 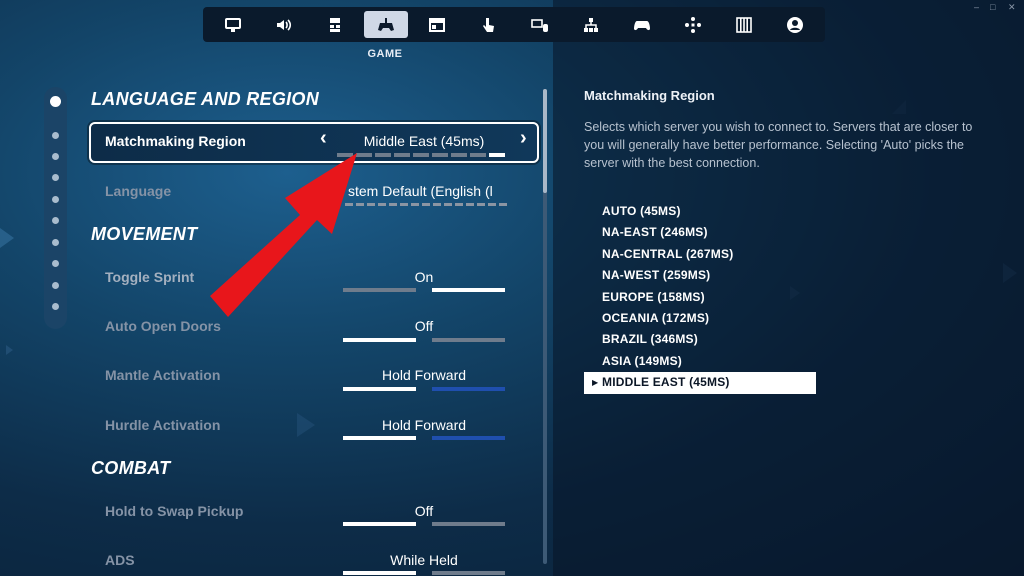 I want to click on section-title-combat: COMBAT, so click(x=131, y=468).